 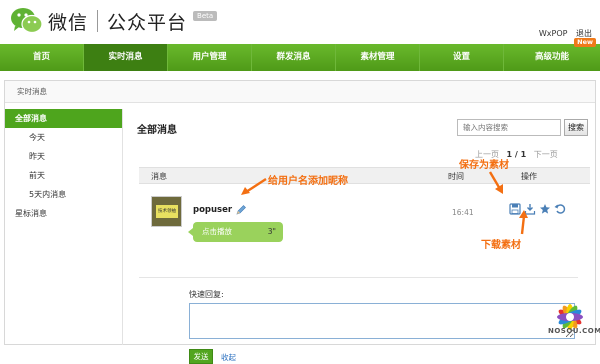 I want to click on sidebar-item-today: 今天, so click(x=63, y=137).